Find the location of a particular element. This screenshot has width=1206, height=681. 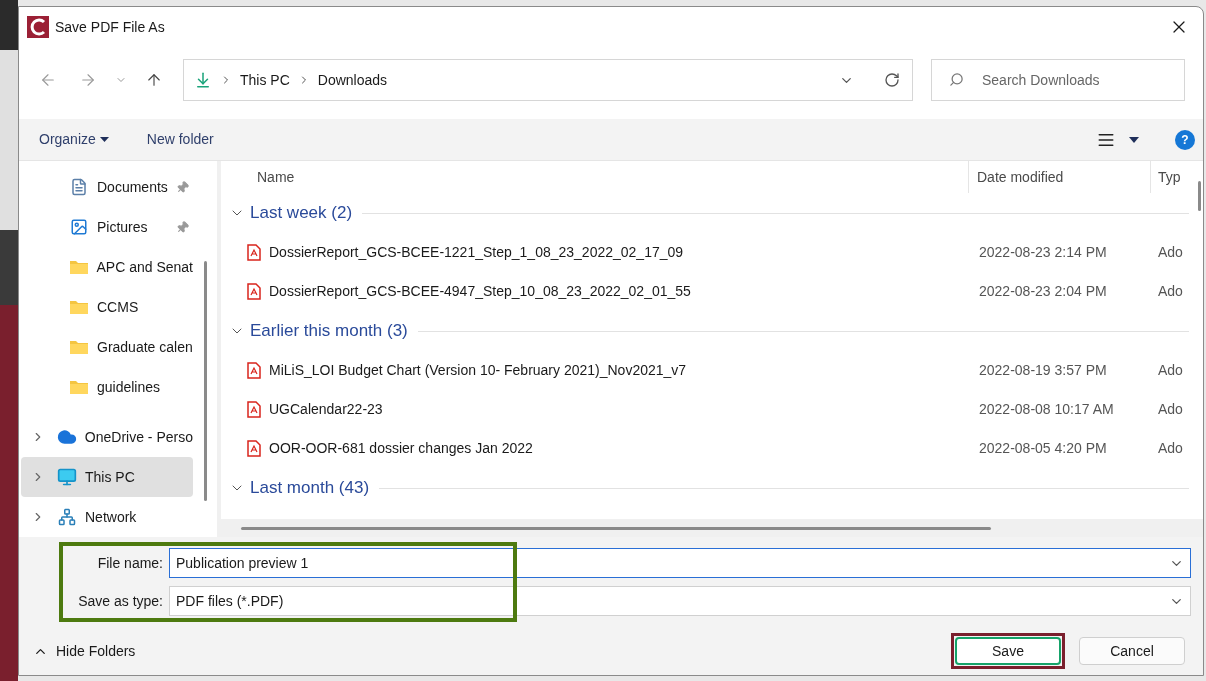

document-icon is located at coordinates (79, 187).